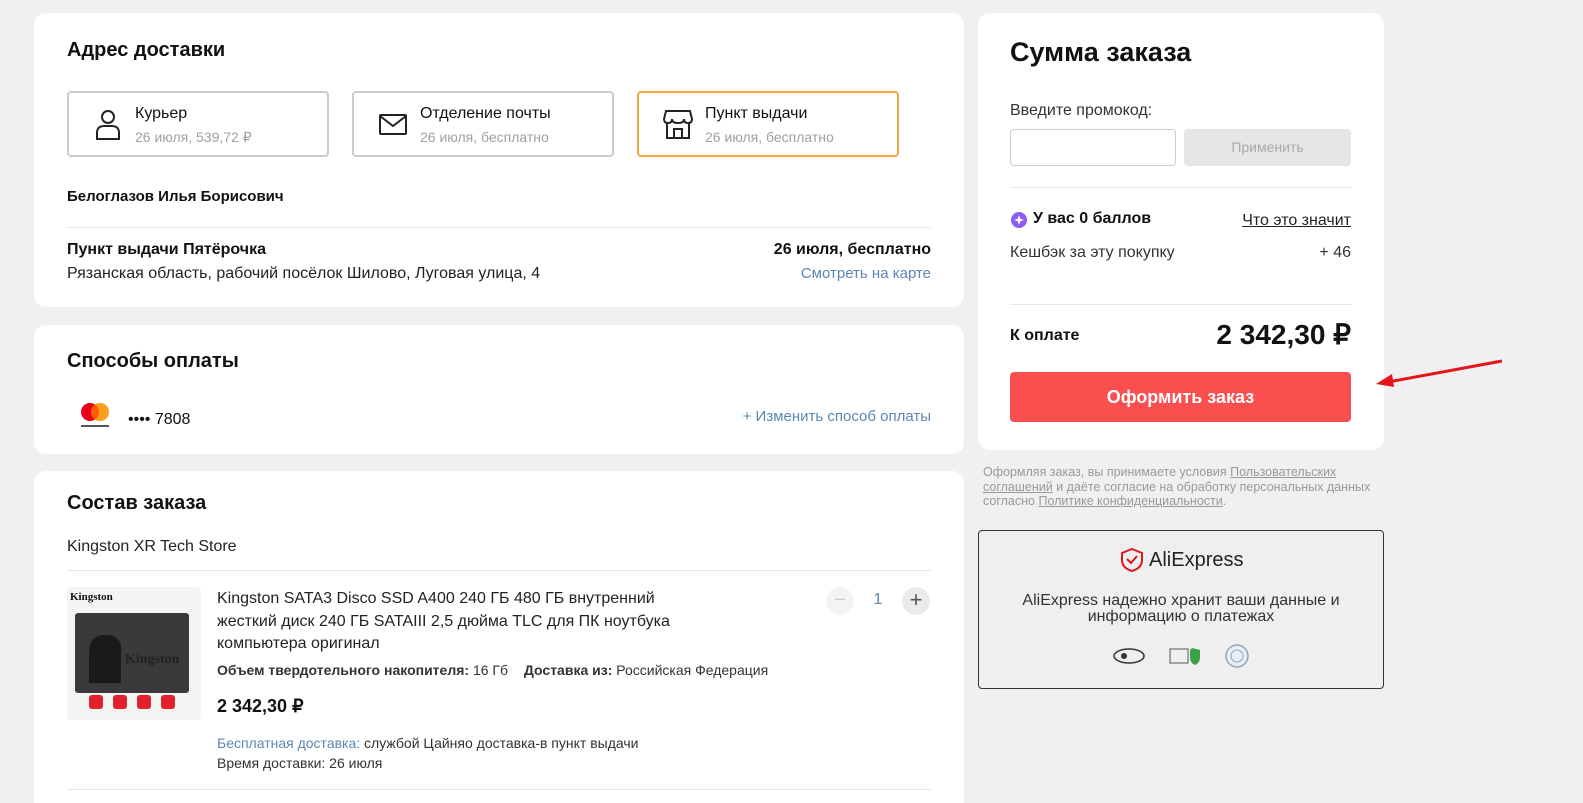 The width and height of the screenshot is (1583, 803). What do you see at coordinates (1045, 335) in the screenshot?
I see `total-label: К оплате` at bounding box center [1045, 335].